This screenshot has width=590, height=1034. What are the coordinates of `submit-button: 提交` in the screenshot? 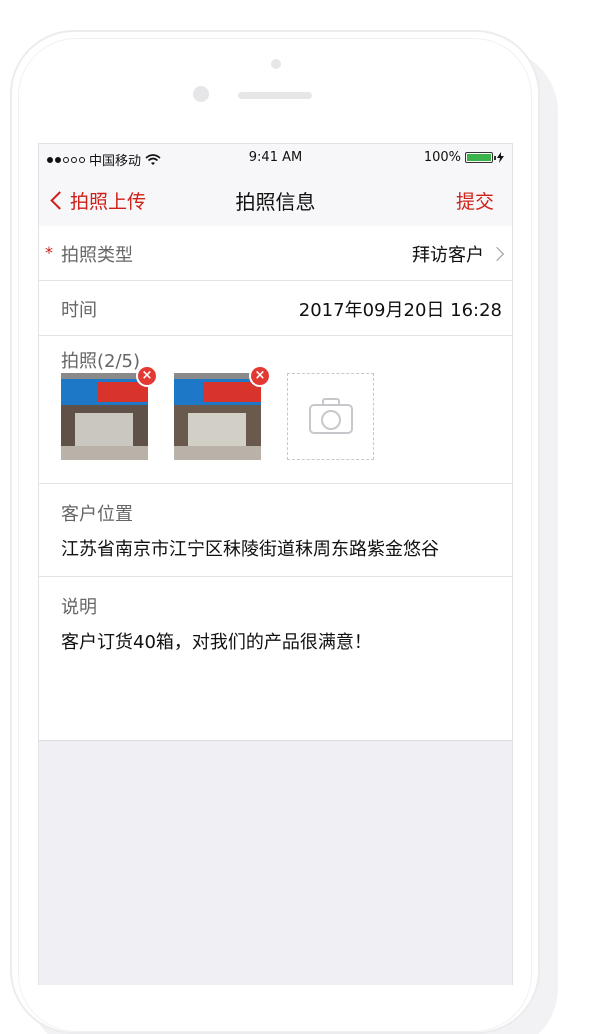 It's located at (475, 200).